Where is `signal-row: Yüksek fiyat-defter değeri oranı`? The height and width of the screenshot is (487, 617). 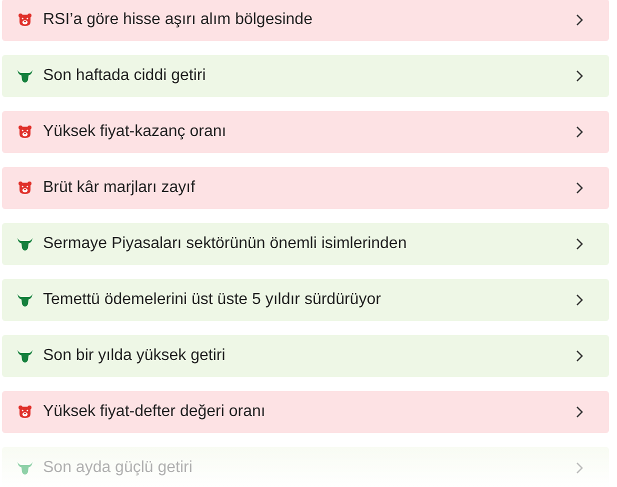
signal-row: Yüksek fiyat-defter değeri oranı is located at coordinates (305, 412).